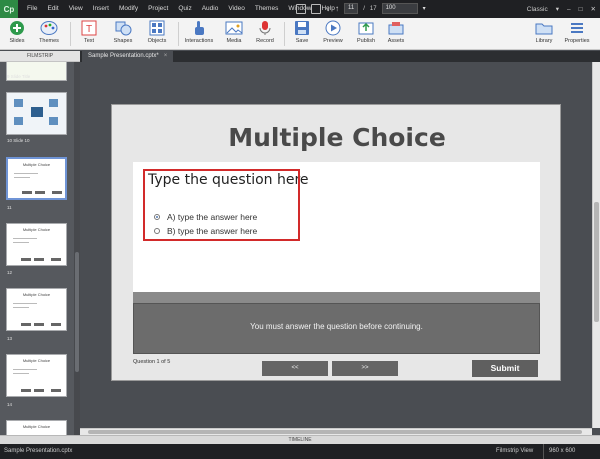 This screenshot has height=459, width=600. Describe the element at coordinates (123, 28) in the screenshot. I see `shapes-icon` at that location.